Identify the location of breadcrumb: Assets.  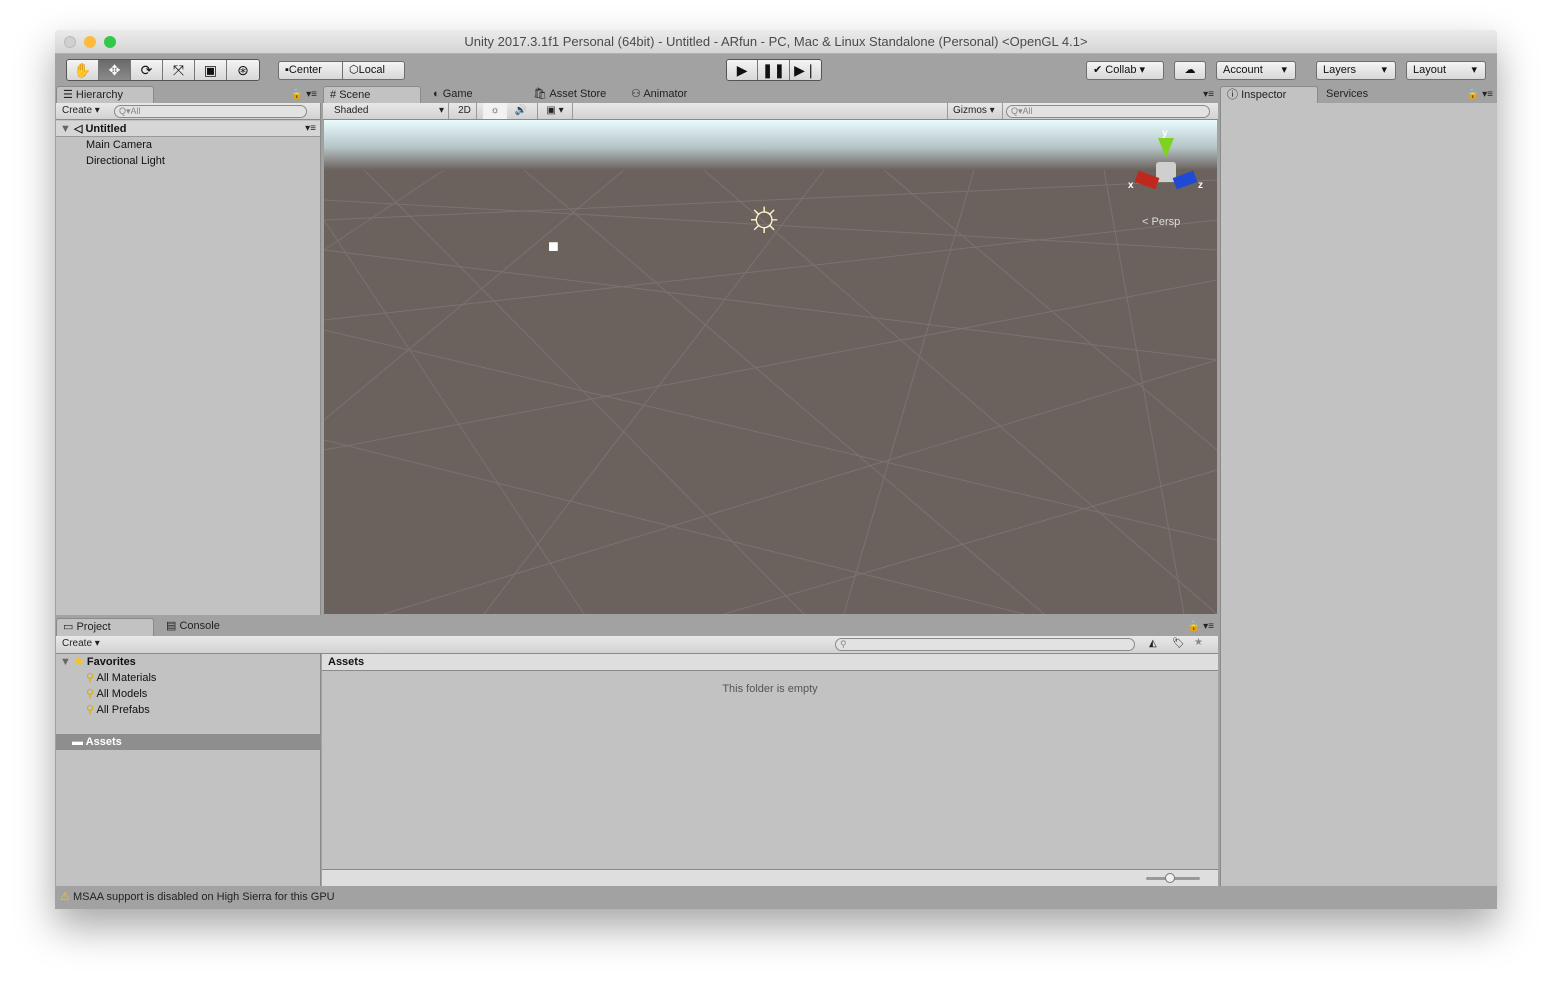
(770, 662).